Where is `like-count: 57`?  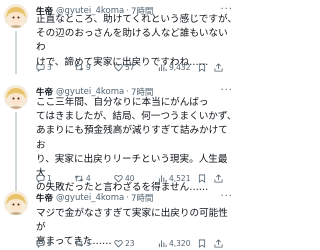 like-count: 57 is located at coordinates (130, 67).